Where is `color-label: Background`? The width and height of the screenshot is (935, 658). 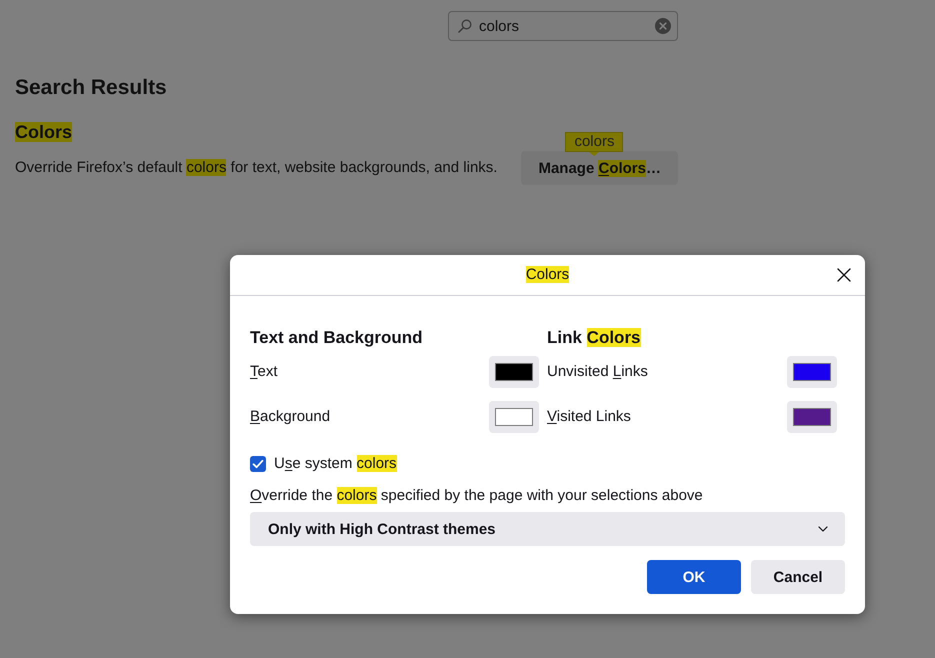 color-label: Background is located at coordinates (290, 417).